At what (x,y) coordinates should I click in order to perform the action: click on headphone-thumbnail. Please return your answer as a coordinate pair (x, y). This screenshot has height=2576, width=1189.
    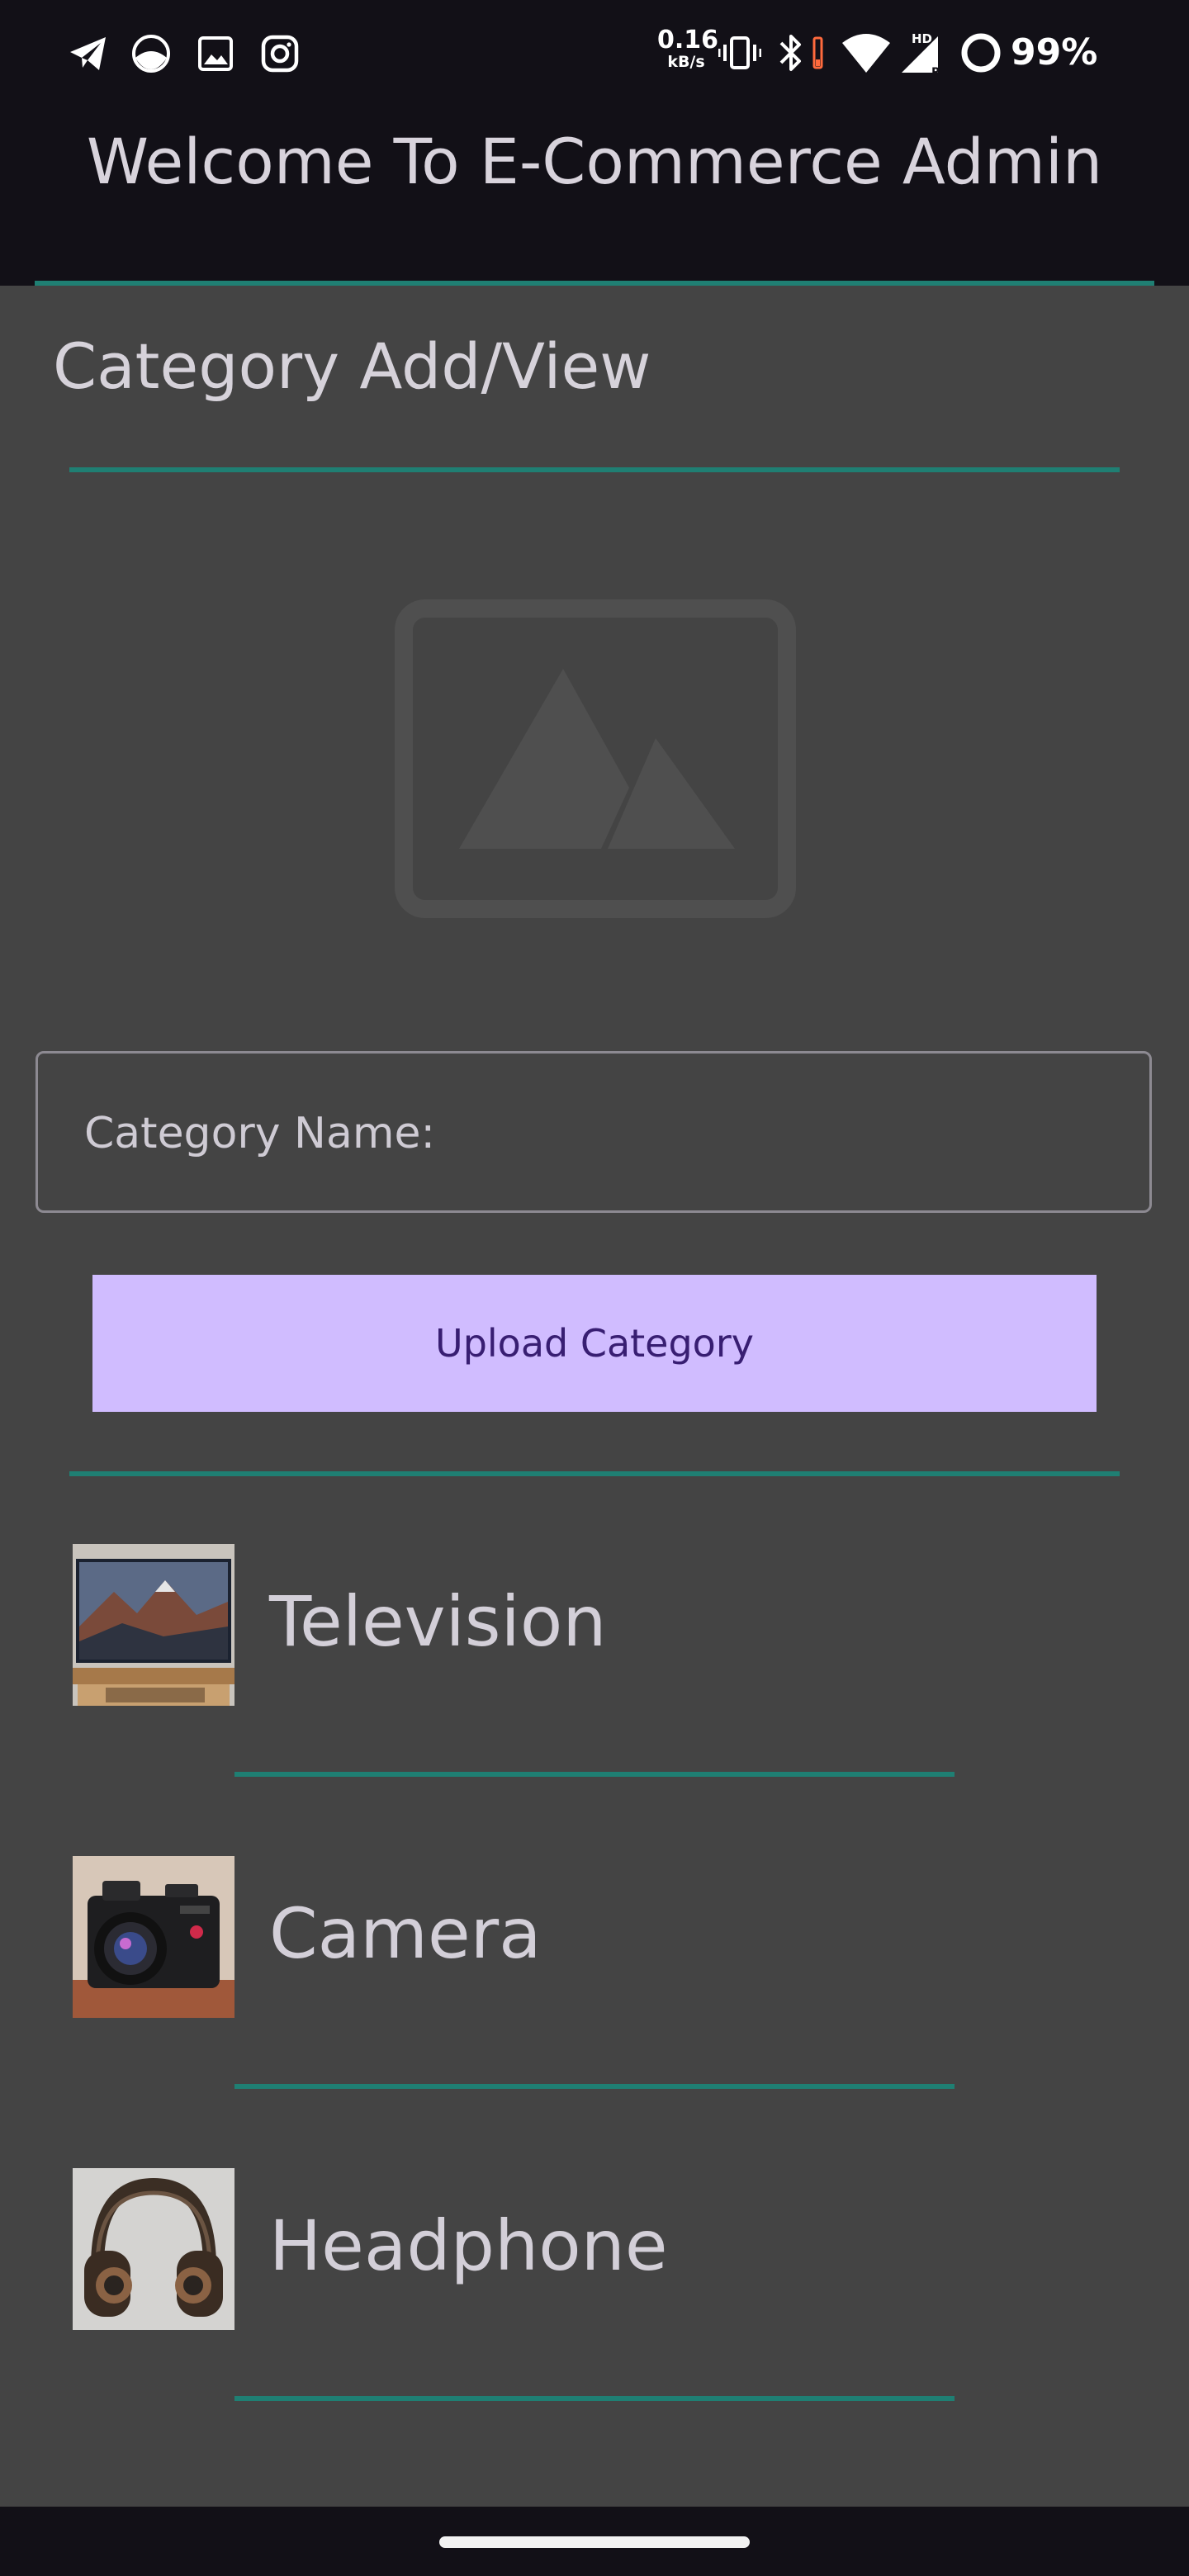
    Looking at the image, I should click on (153, 2249).